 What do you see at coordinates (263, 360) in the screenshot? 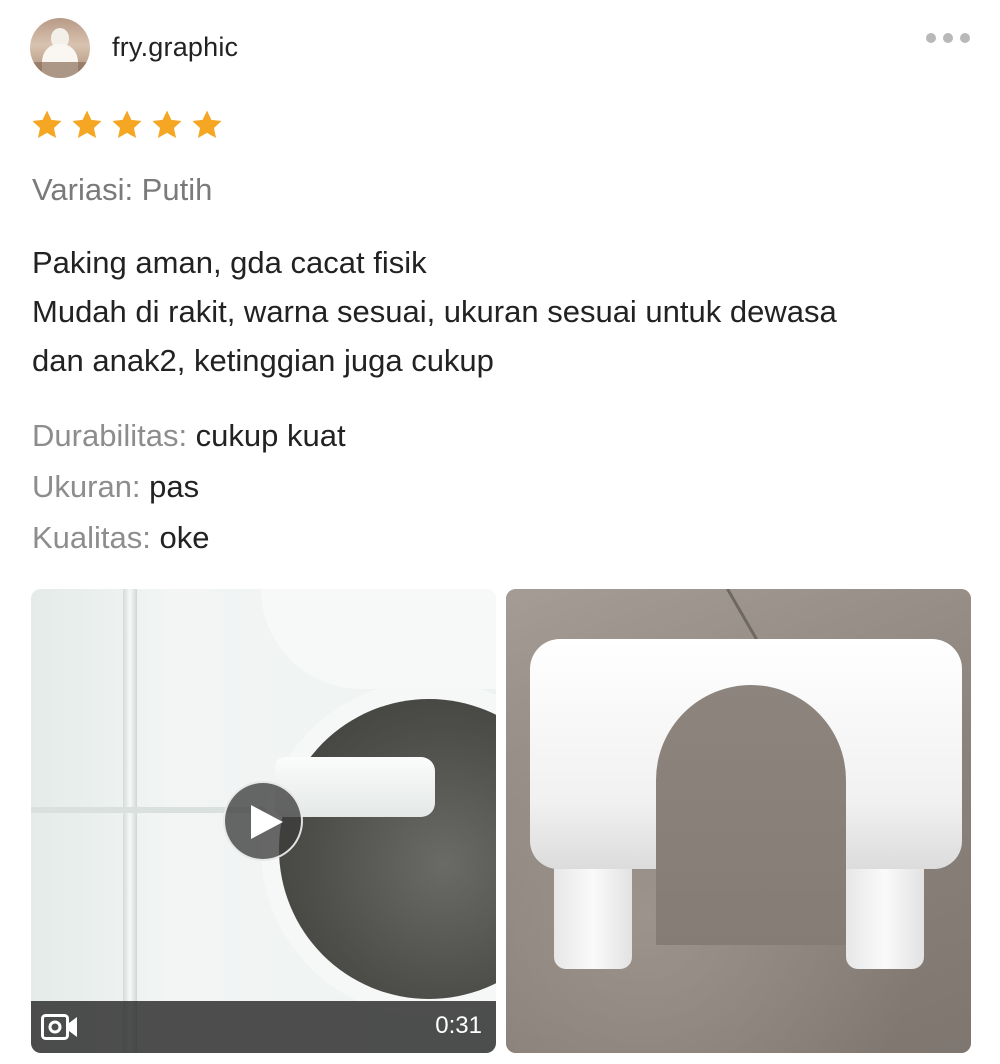
I see `review-text-line: dan anak2, ketinggian juga cukup` at bounding box center [263, 360].